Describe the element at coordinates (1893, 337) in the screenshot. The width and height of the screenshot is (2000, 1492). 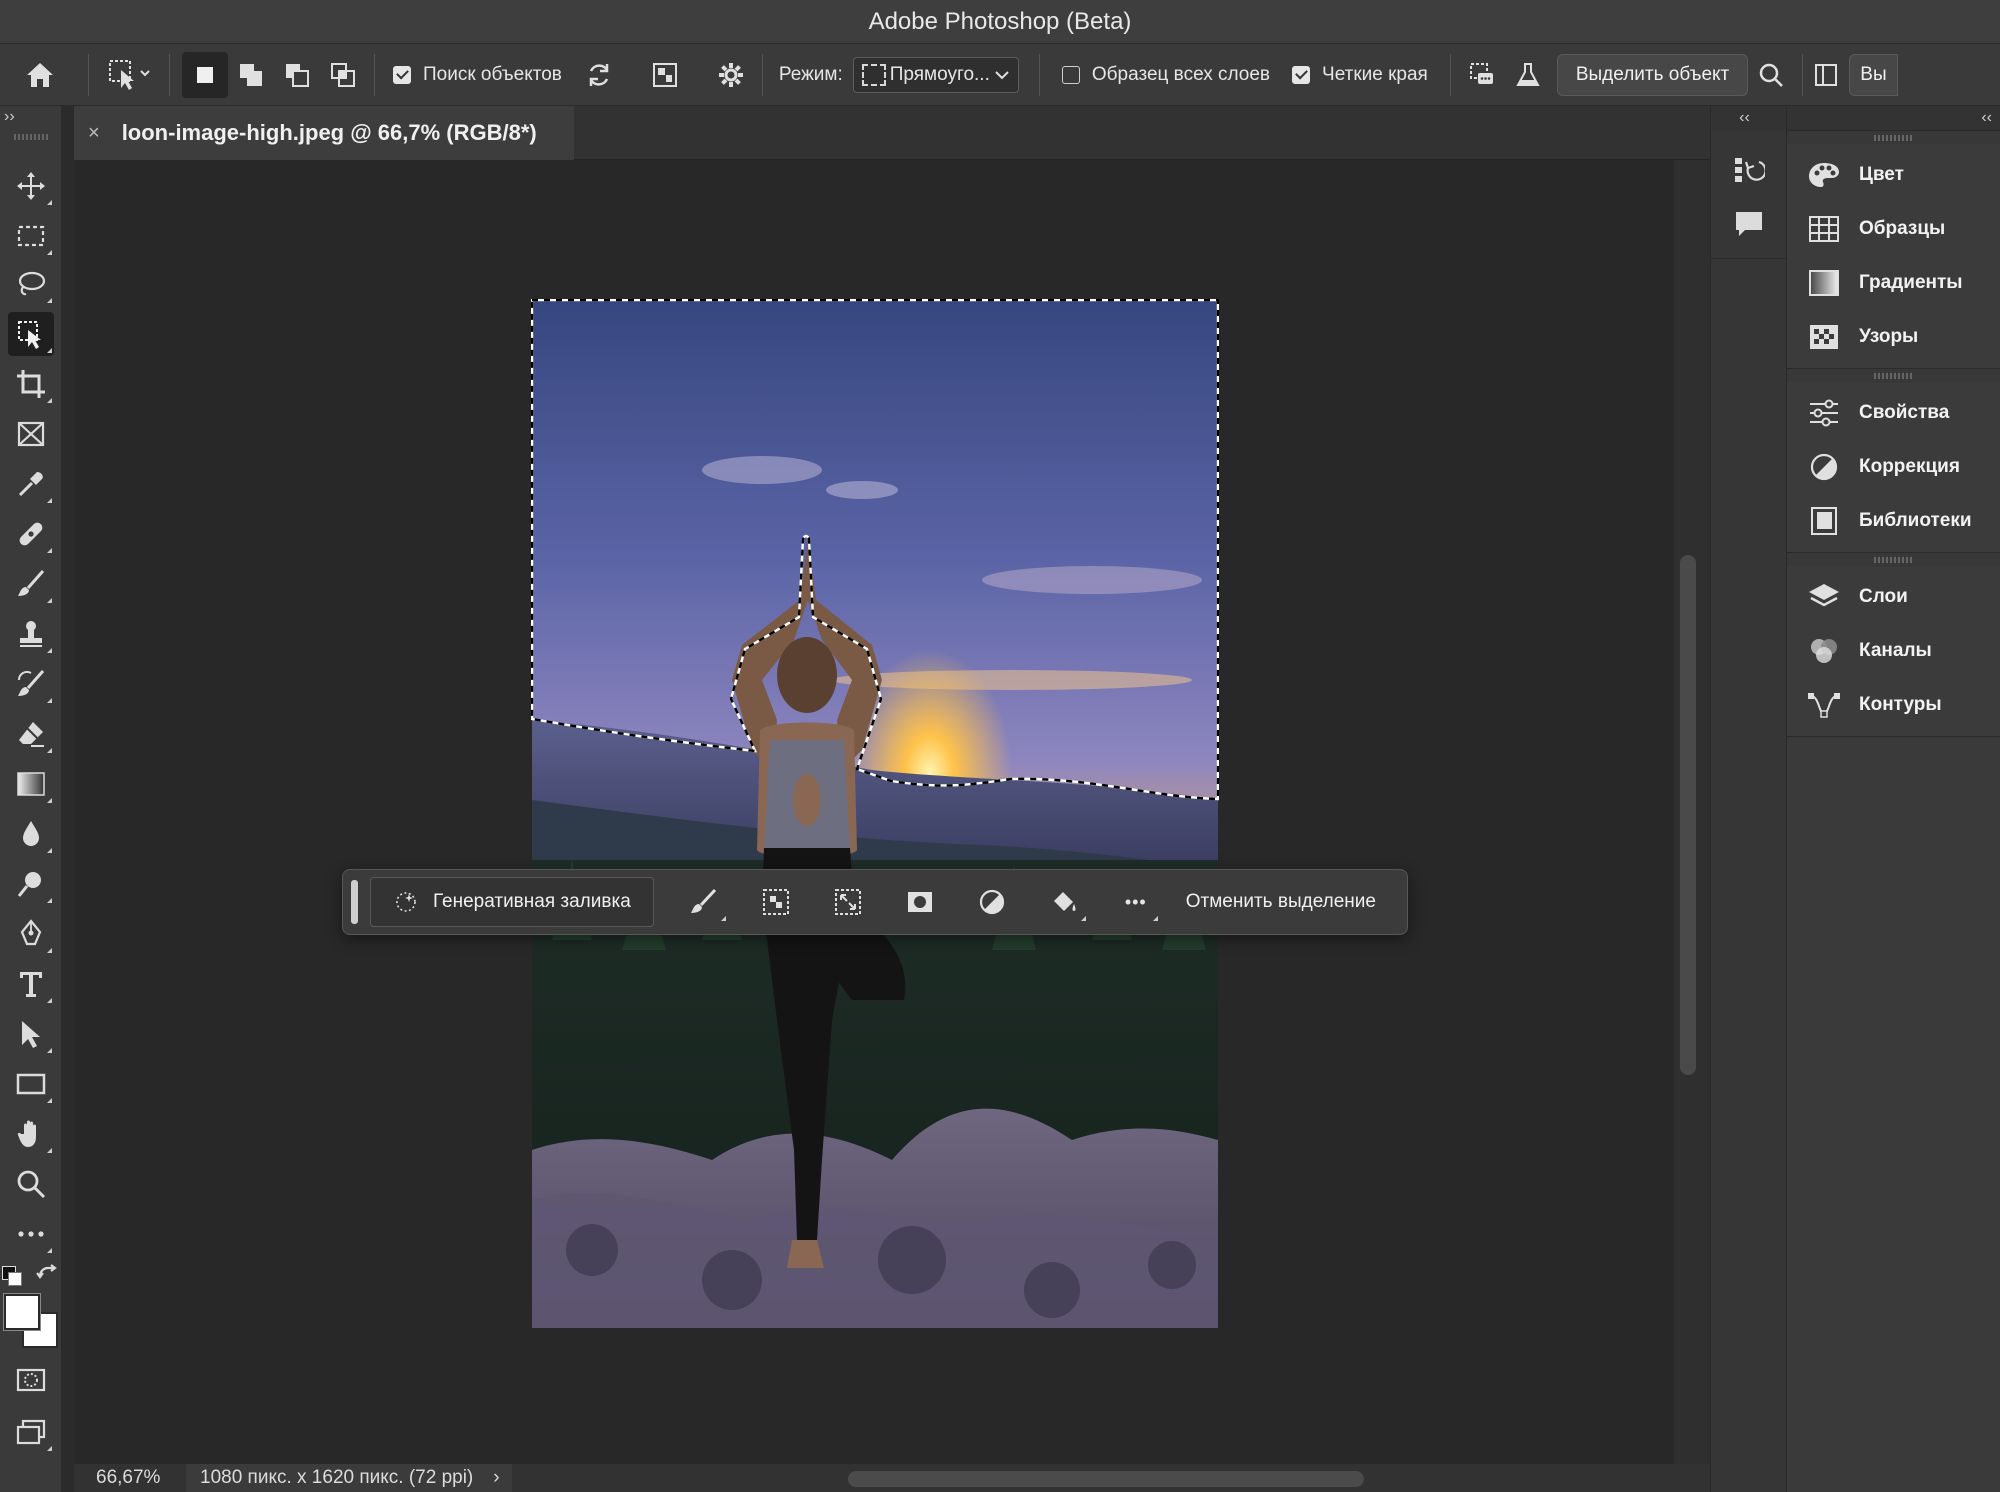
I see `panel-item-patterns: Узоры` at that location.